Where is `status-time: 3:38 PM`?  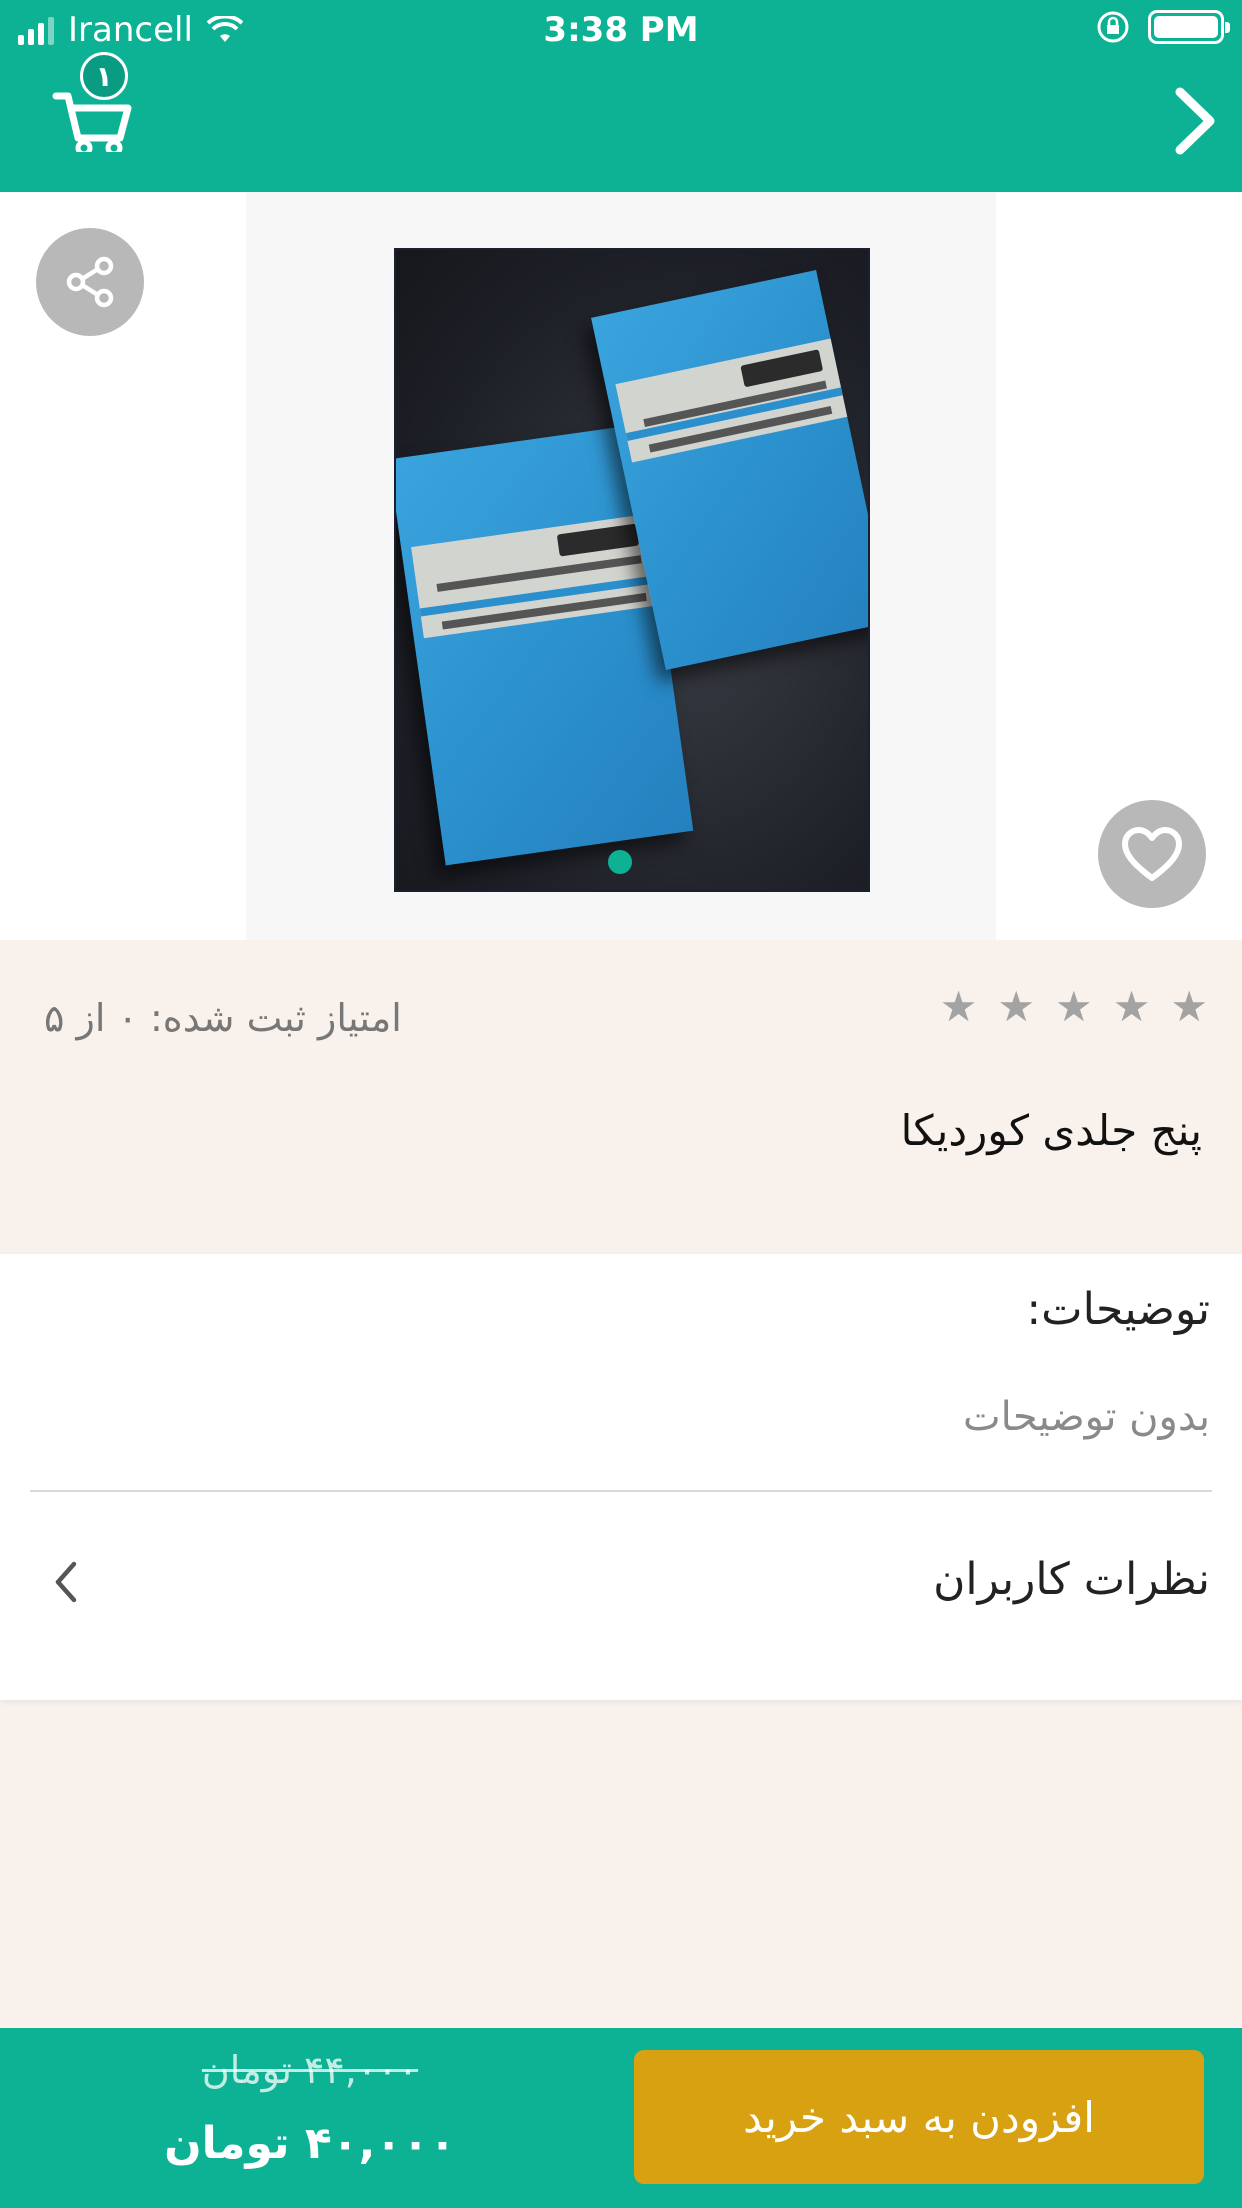 status-time: 3:38 PM is located at coordinates (621, 30).